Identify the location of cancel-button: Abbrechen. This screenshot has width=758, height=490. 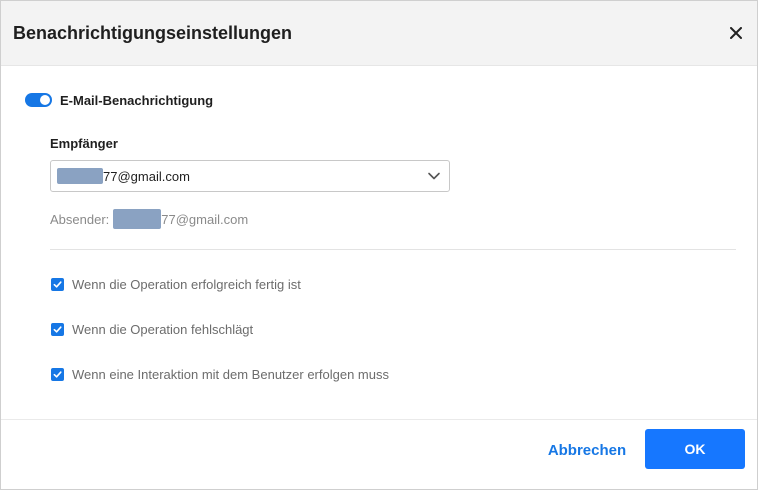
(587, 450).